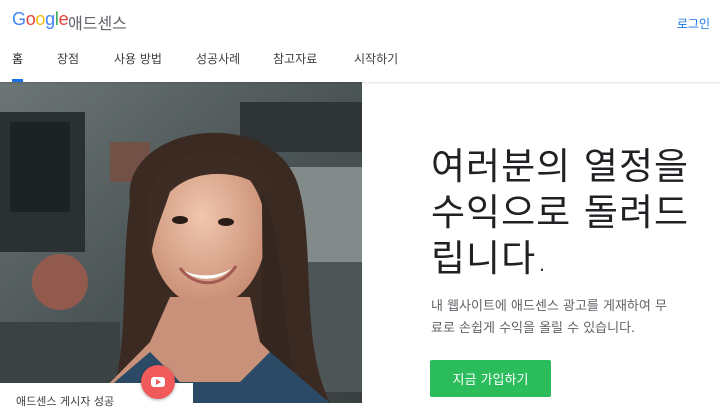  Describe the element at coordinates (40, 19) in the screenshot. I see `google-logo: Google` at that location.